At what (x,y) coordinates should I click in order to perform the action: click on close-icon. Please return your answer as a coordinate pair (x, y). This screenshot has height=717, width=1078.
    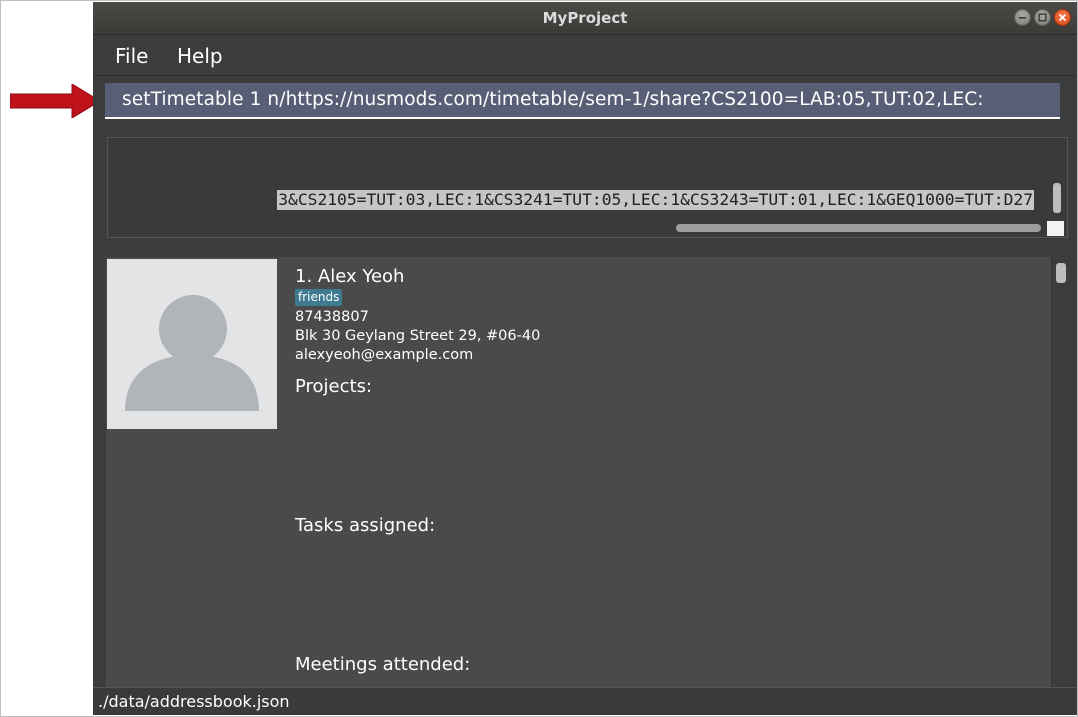
    Looking at the image, I should click on (1062, 17).